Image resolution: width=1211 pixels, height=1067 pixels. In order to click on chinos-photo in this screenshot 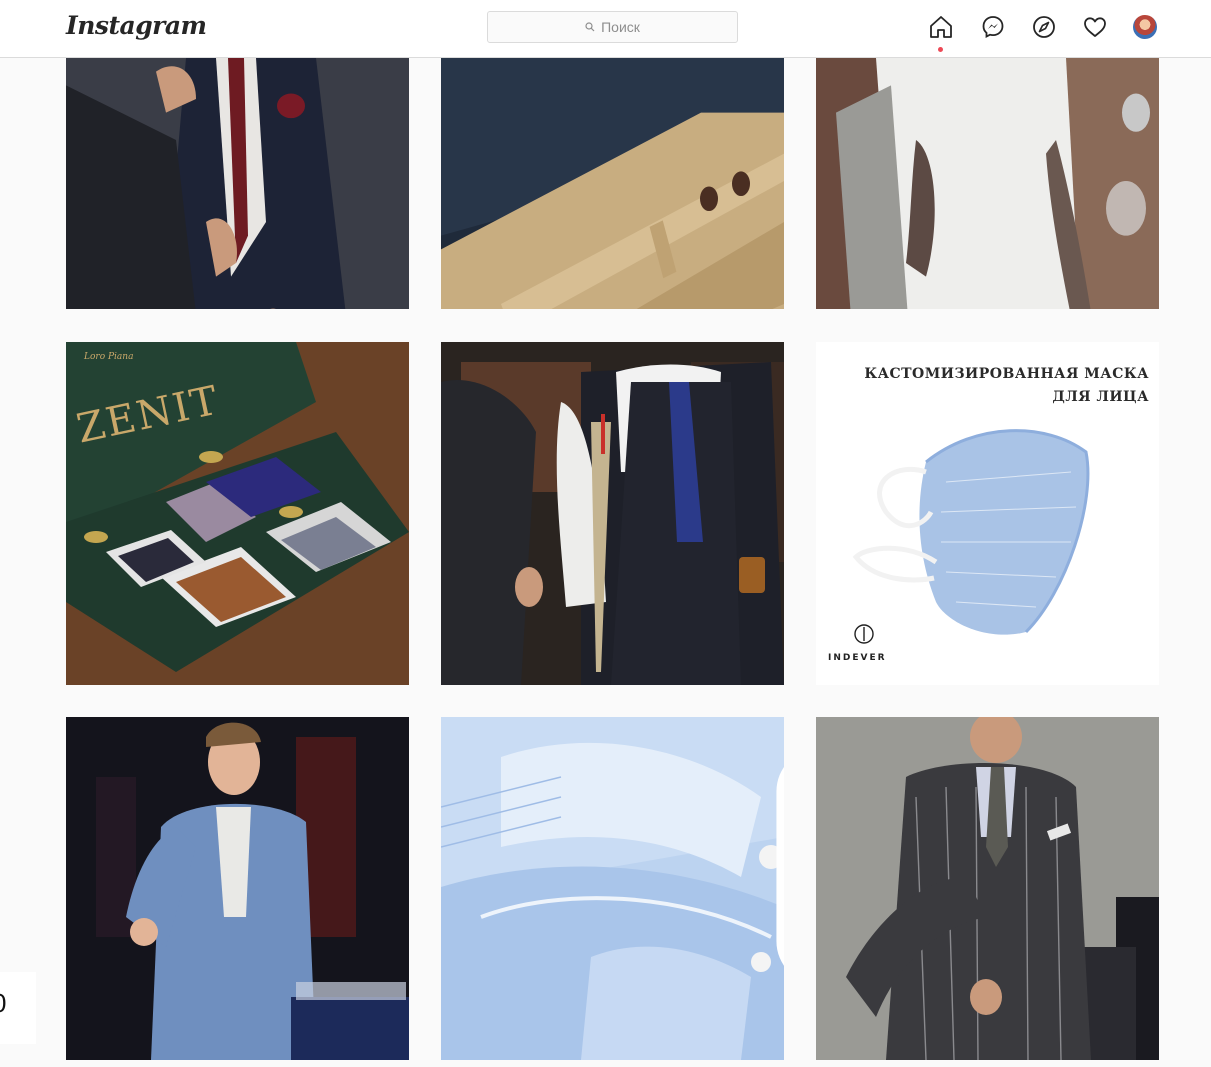, I will do `click(612, 183)`.